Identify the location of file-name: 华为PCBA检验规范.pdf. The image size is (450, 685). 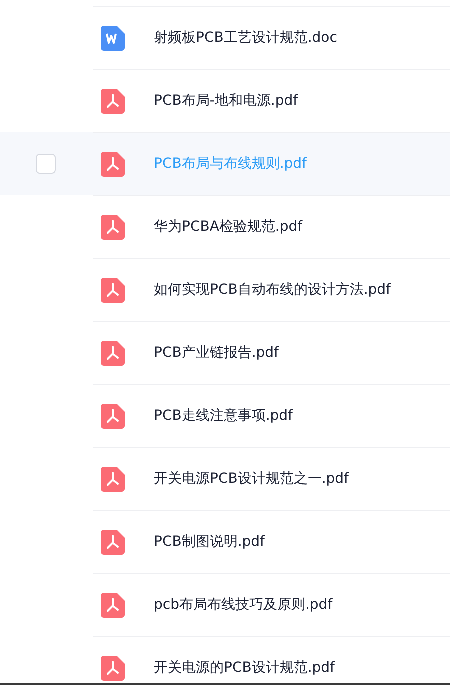
(228, 227).